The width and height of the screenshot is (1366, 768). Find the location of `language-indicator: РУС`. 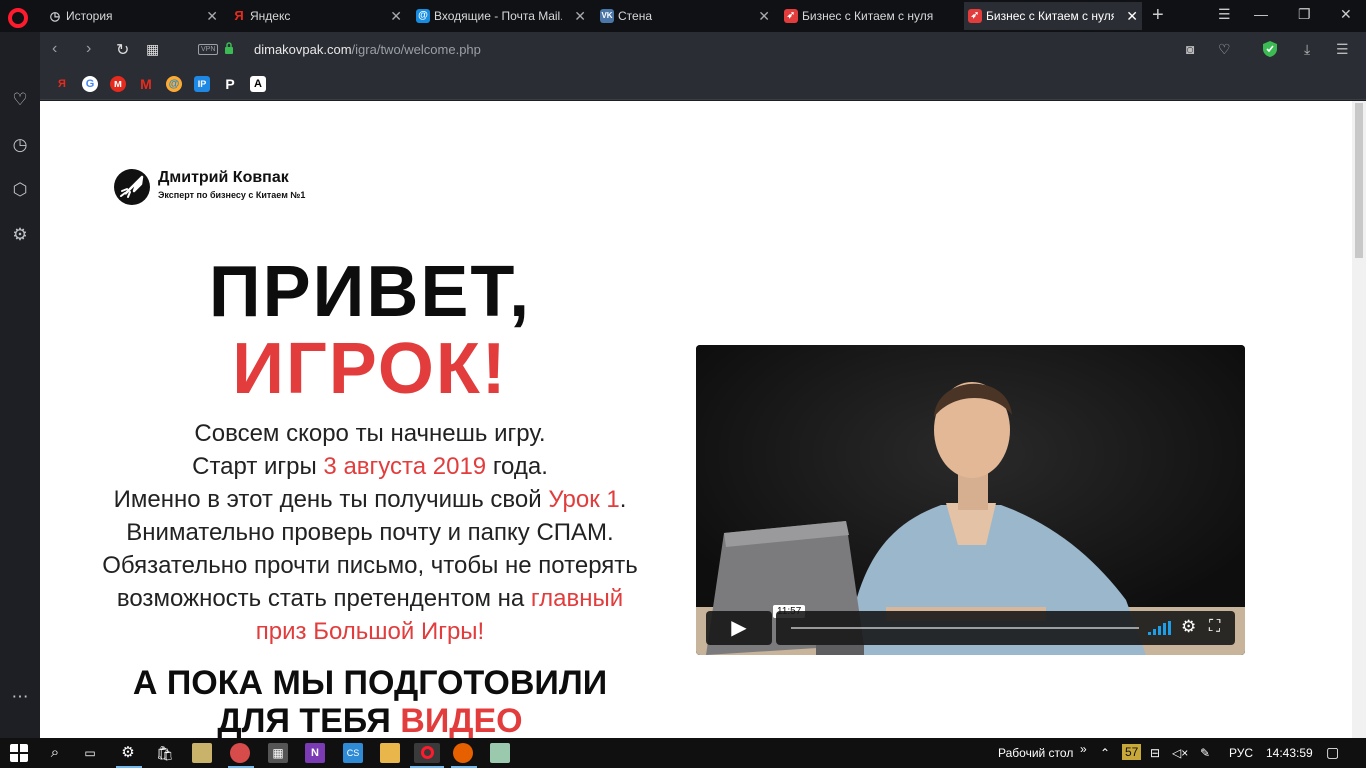

language-indicator: РУС is located at coordinates (1241, 753).